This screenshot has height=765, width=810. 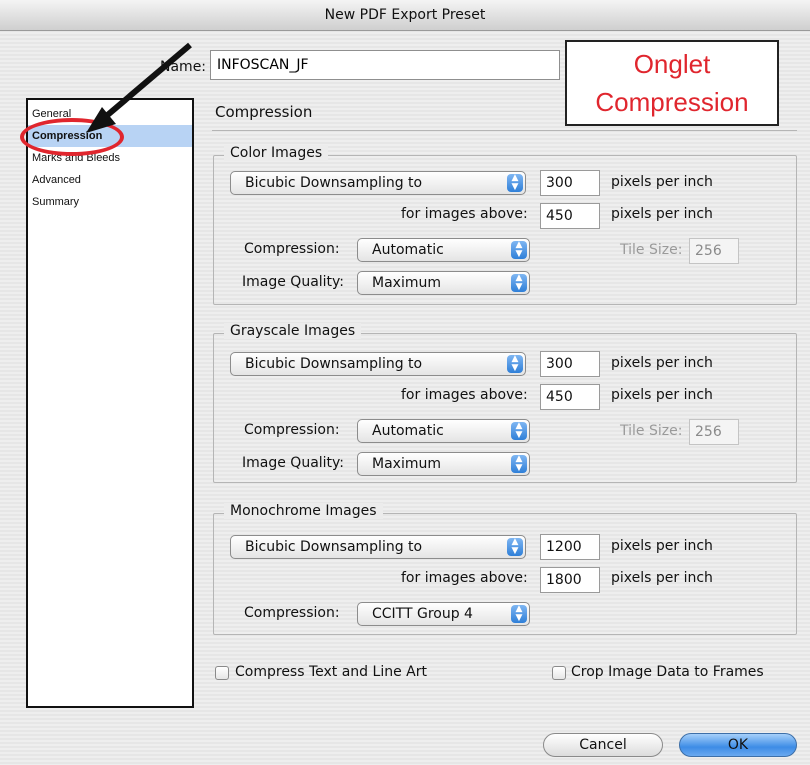 I want to click on compress-text-checkbox, so click(x=222, y=673).